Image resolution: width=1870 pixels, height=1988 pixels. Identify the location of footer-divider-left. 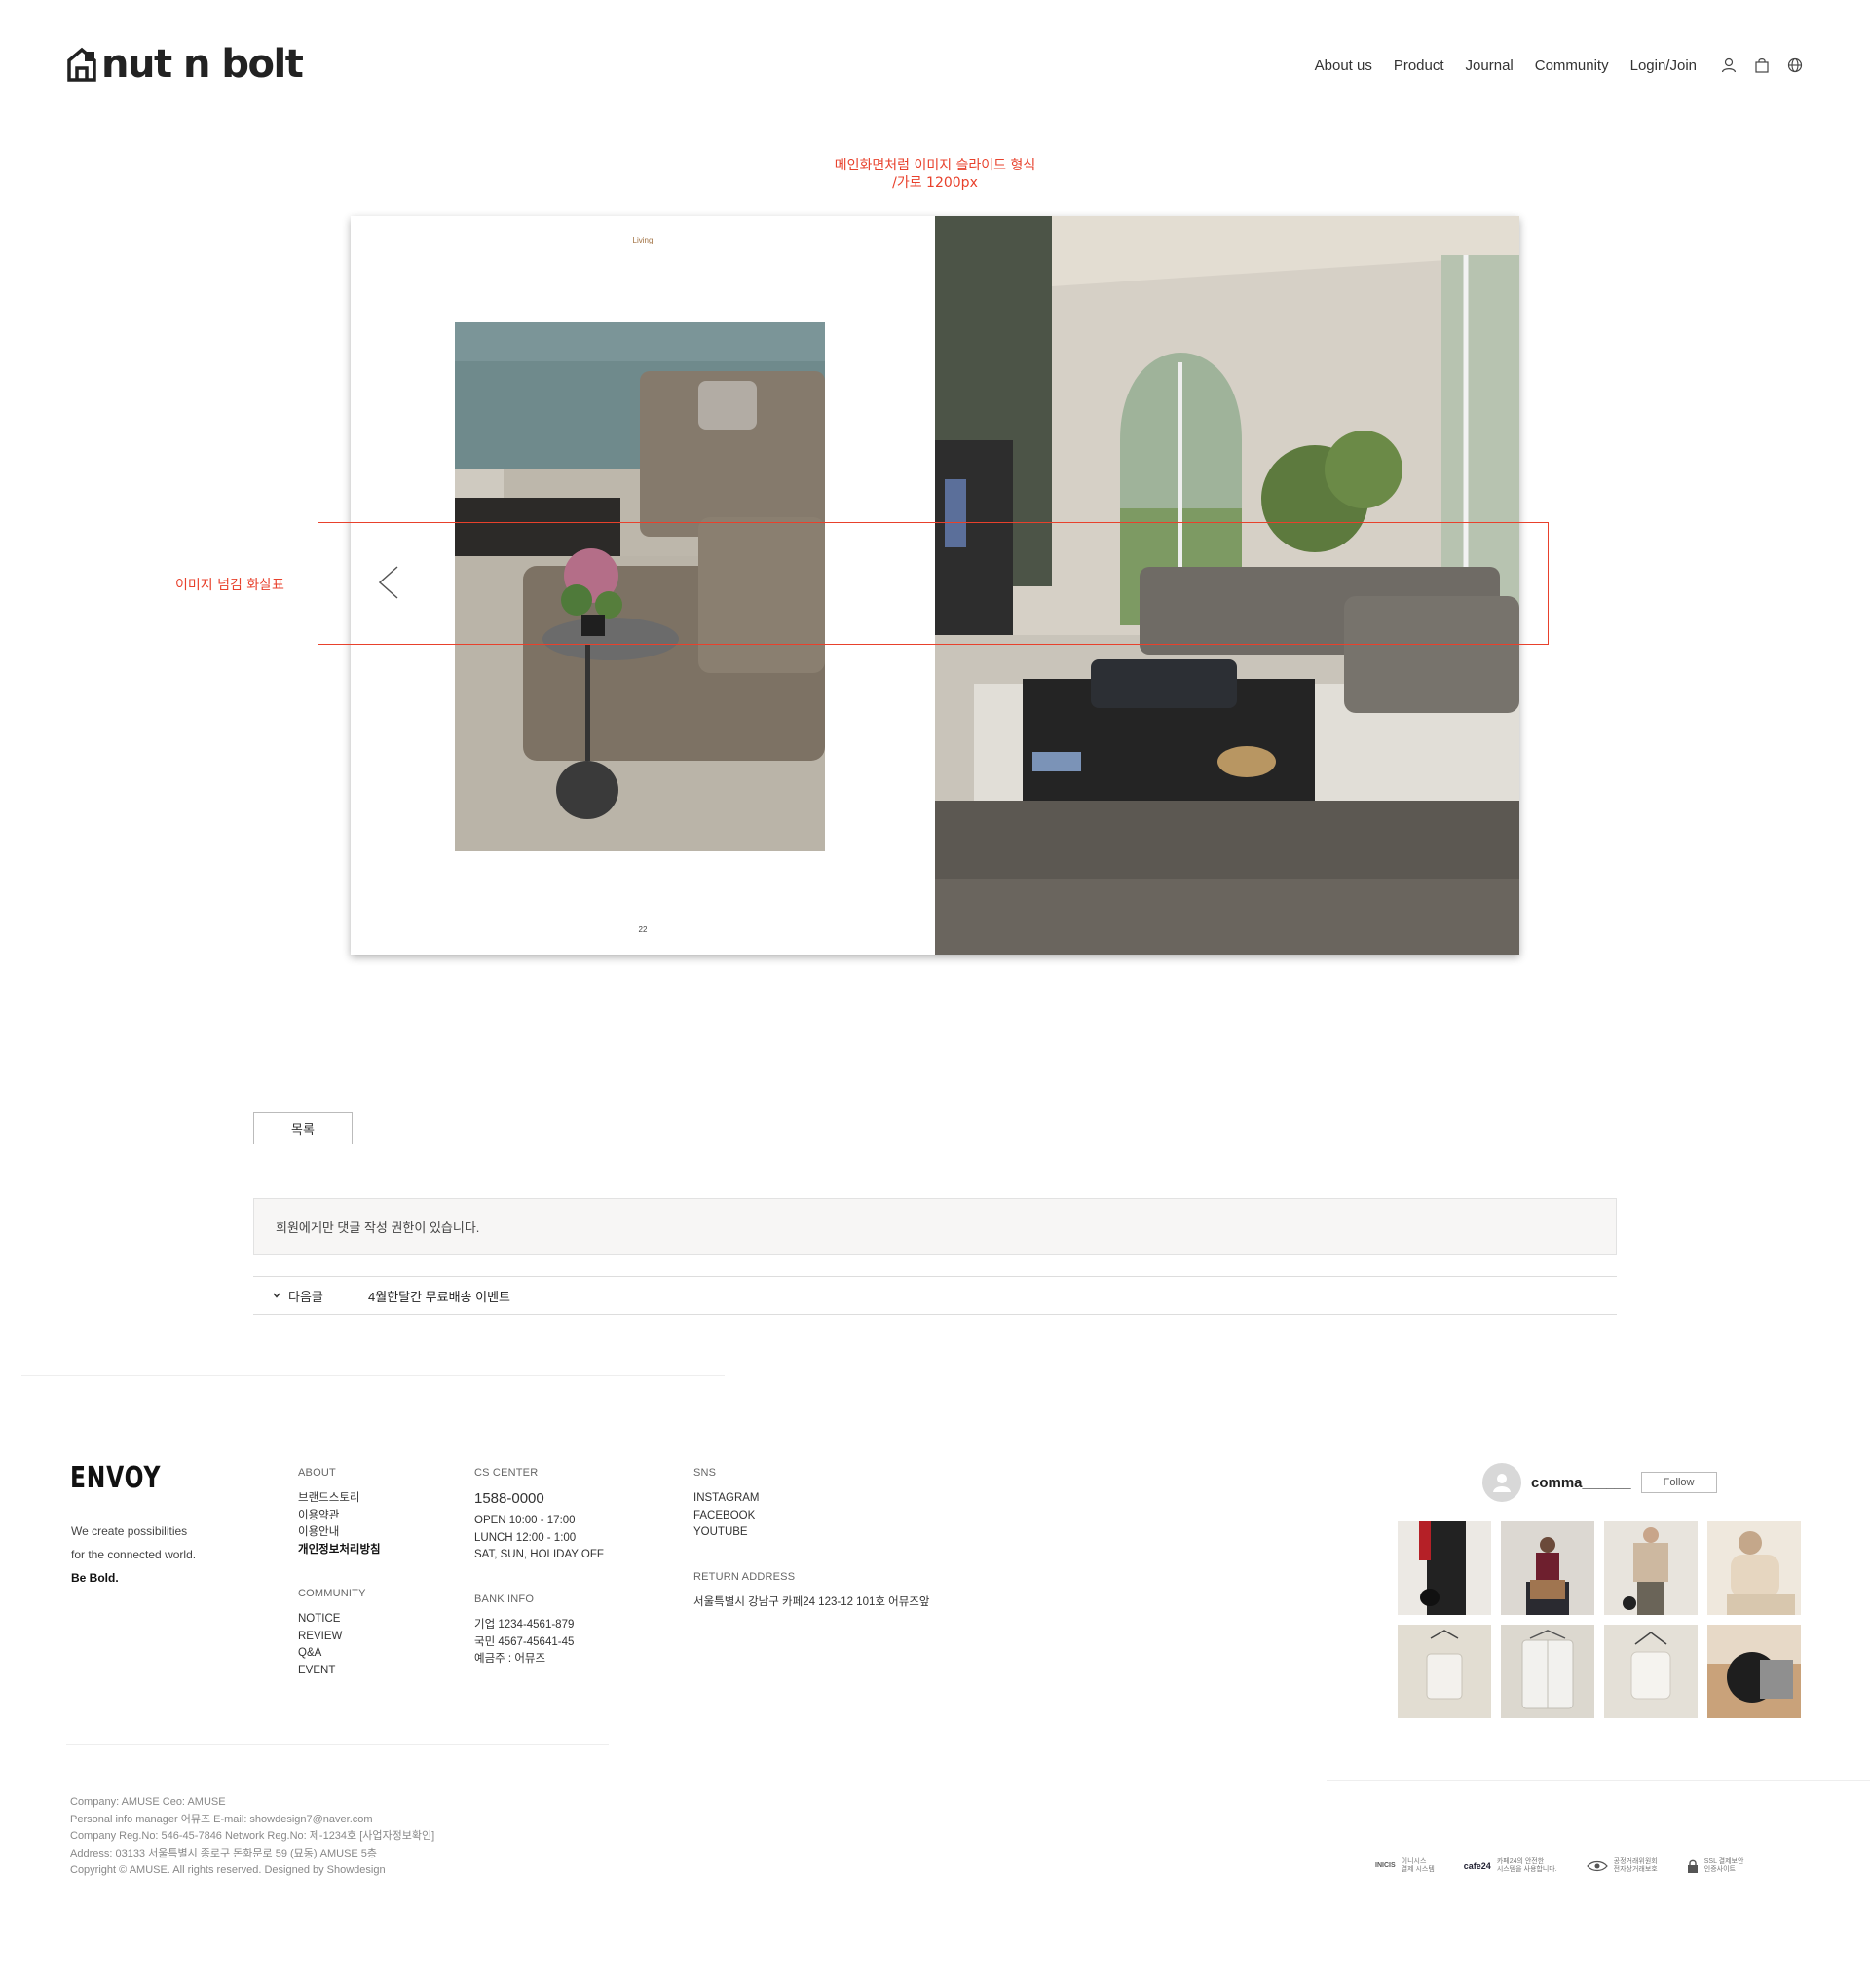
(338, 1744).